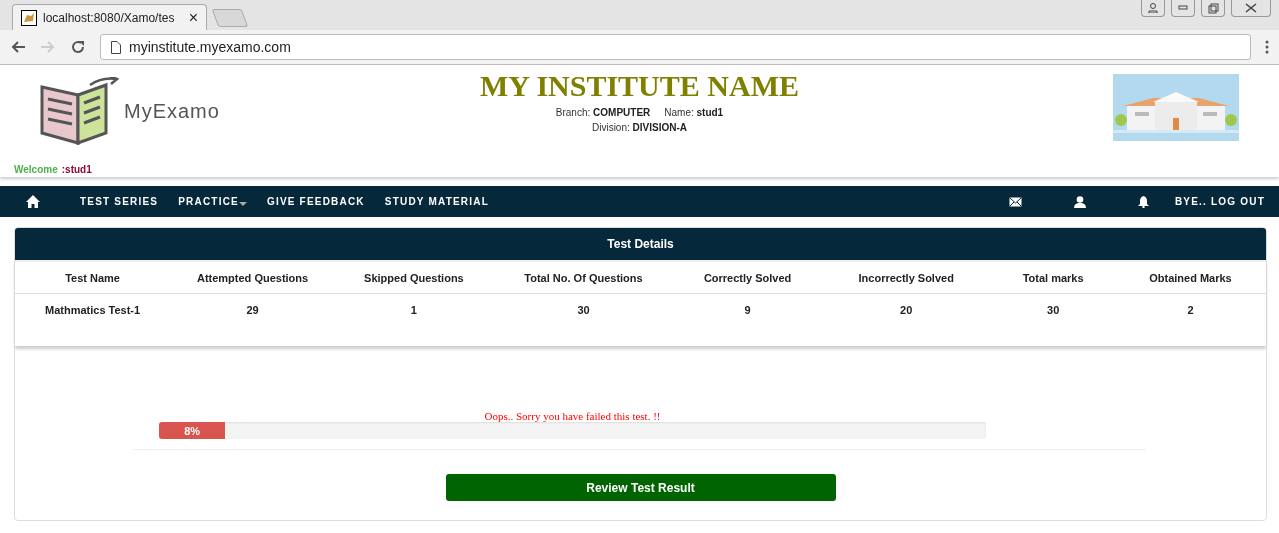 This screenshot has width=1279, height=533. Describe the element at coordinates (694, 112) in the screenshot. I see `name-info: Name: stud1` at that location.